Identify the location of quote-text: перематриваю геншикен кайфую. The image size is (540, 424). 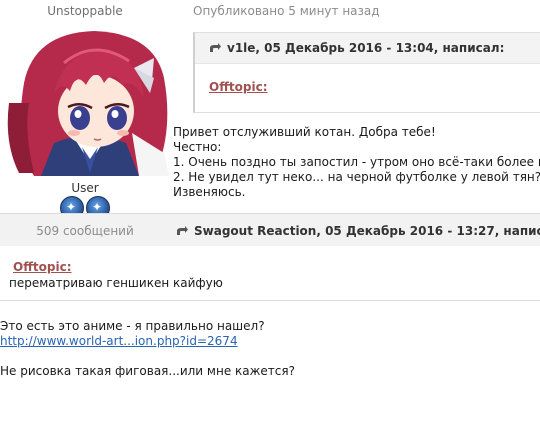
(116, 283).